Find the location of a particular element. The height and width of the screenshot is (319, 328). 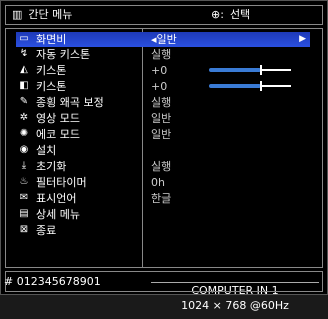

auto-keystone-icon: ↯ is located at coordinates (24, 53).